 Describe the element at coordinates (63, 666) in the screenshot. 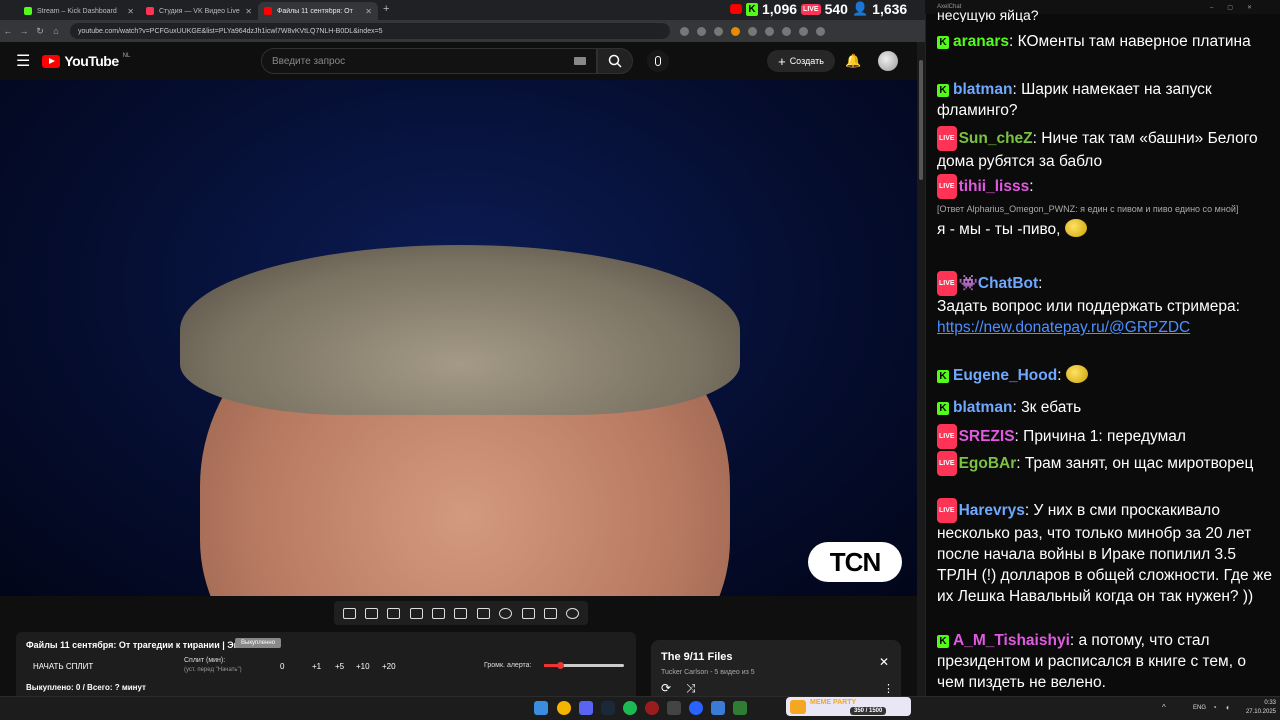

I see `start-split-button: НАЧАТЬ СПЛИТ` at that location.